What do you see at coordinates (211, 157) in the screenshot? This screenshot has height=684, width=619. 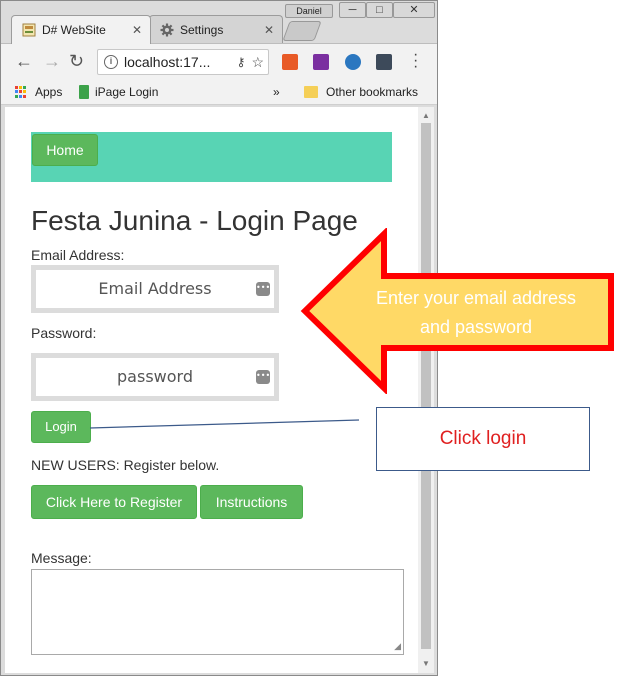 I see `site-navbar: Home` at bounding box center [211, 157].